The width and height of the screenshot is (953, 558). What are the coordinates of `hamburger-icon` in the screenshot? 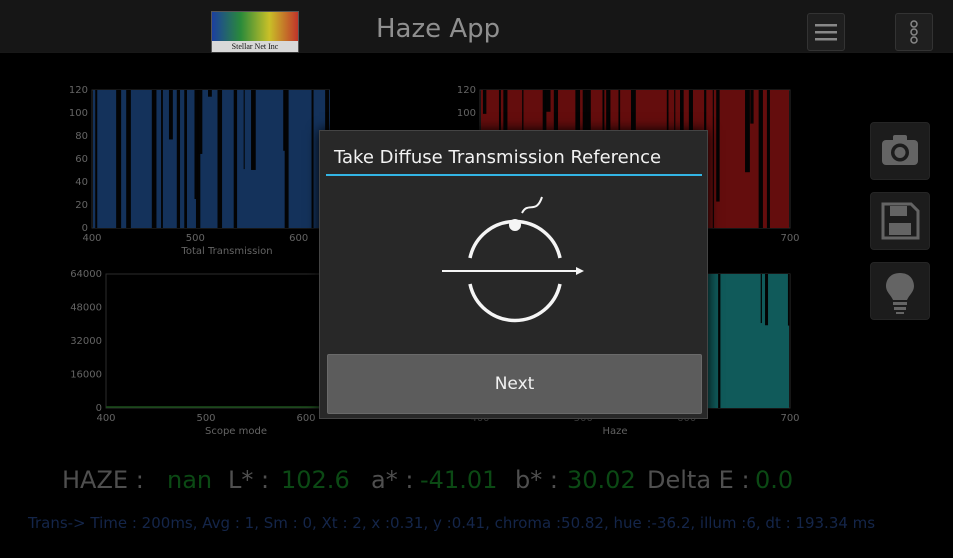 It's located at (826, 32).